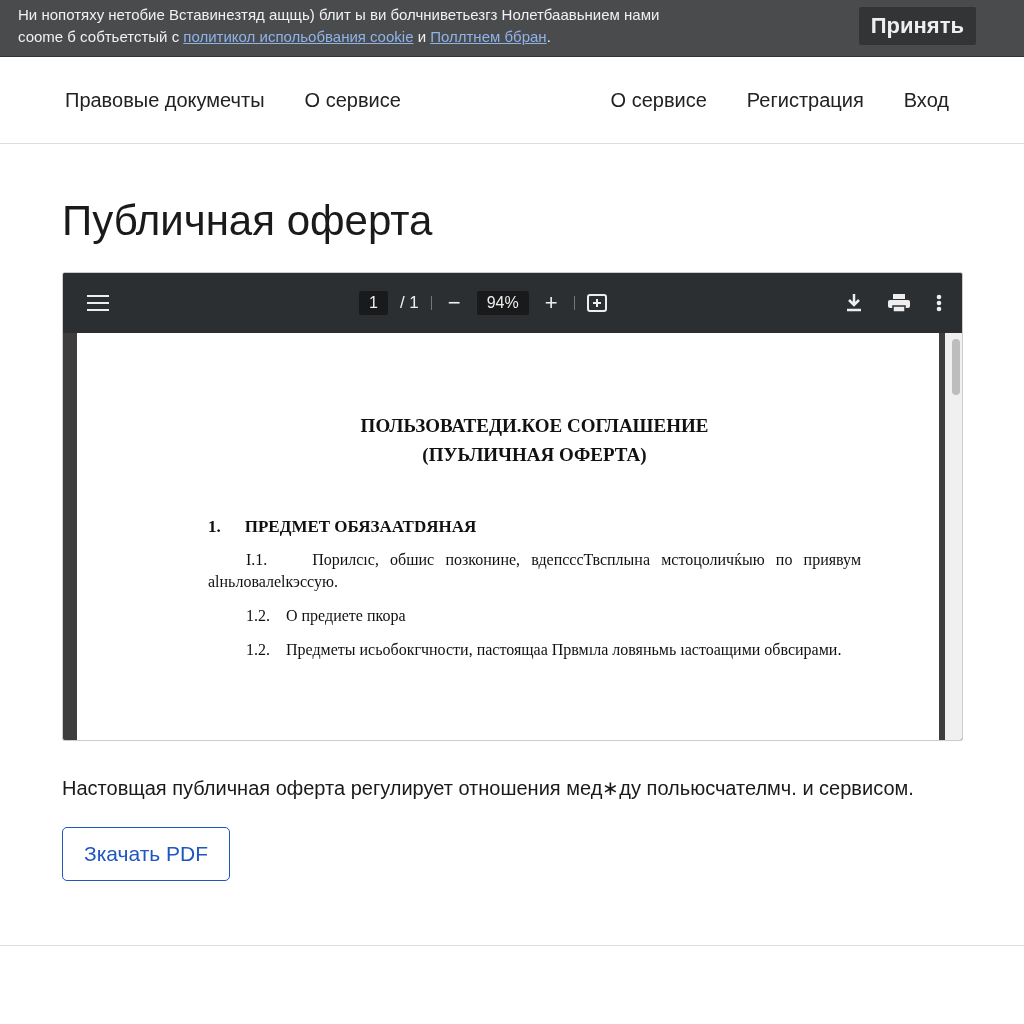  What do you see at coordinates (551, 303) in the screenshot?
I see `zoom-in-button: +` at bounding box center [551, 303].